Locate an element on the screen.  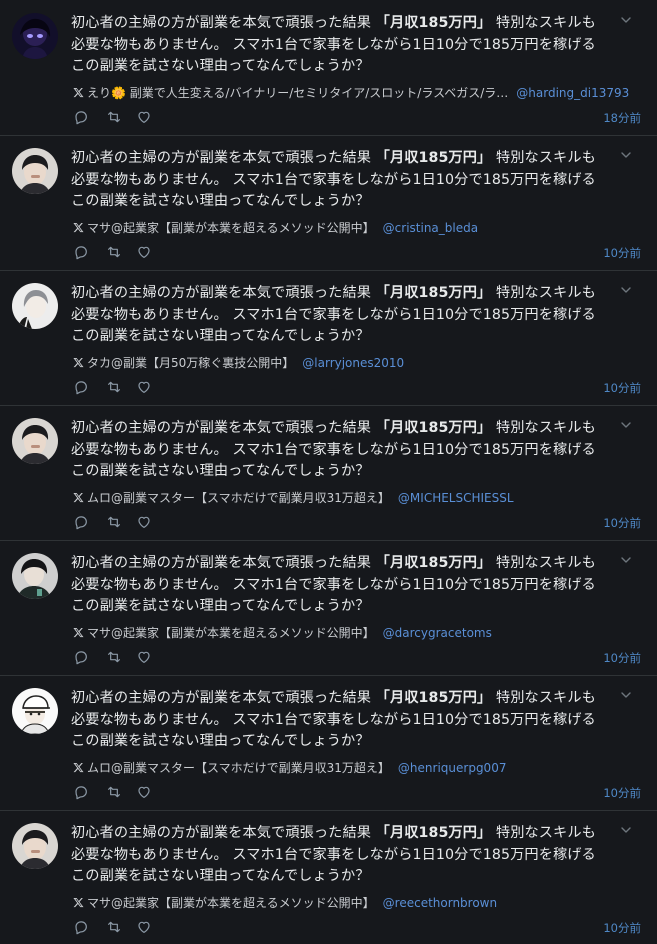
author-name: タカ@副業【月50万稼ぐ裏技公開中】 is located at coordinates (190, 363).